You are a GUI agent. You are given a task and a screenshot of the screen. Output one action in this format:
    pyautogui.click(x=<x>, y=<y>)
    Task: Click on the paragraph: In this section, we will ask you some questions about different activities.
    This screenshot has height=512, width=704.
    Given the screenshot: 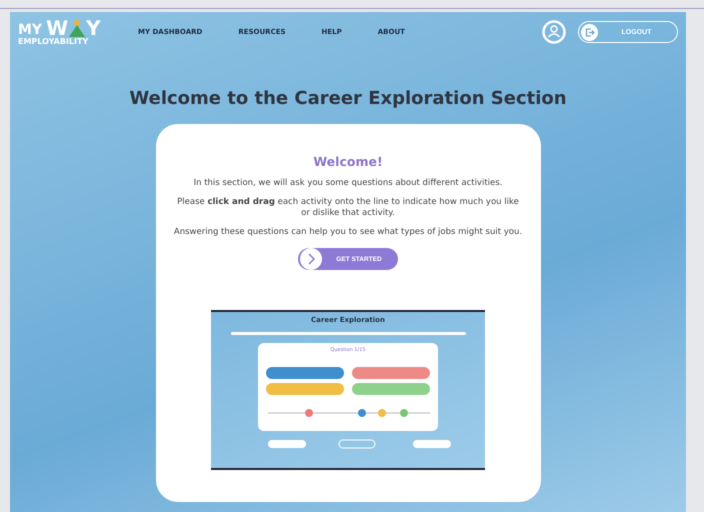 What is the action you would take?
    pyautogui.click(x=348, y=184)
    